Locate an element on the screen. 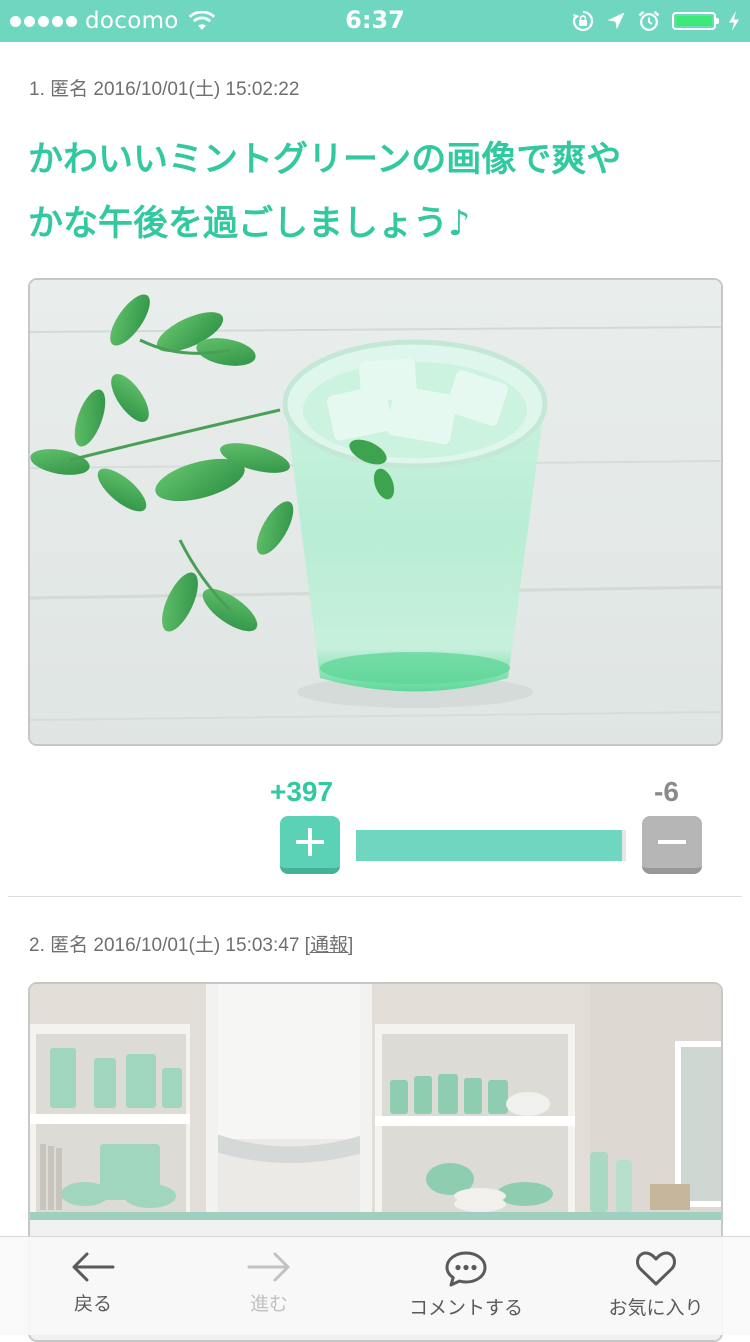 The width and height of the screenshot is (750, 1342). minus-vote-button is located at coordinates (672, 845).